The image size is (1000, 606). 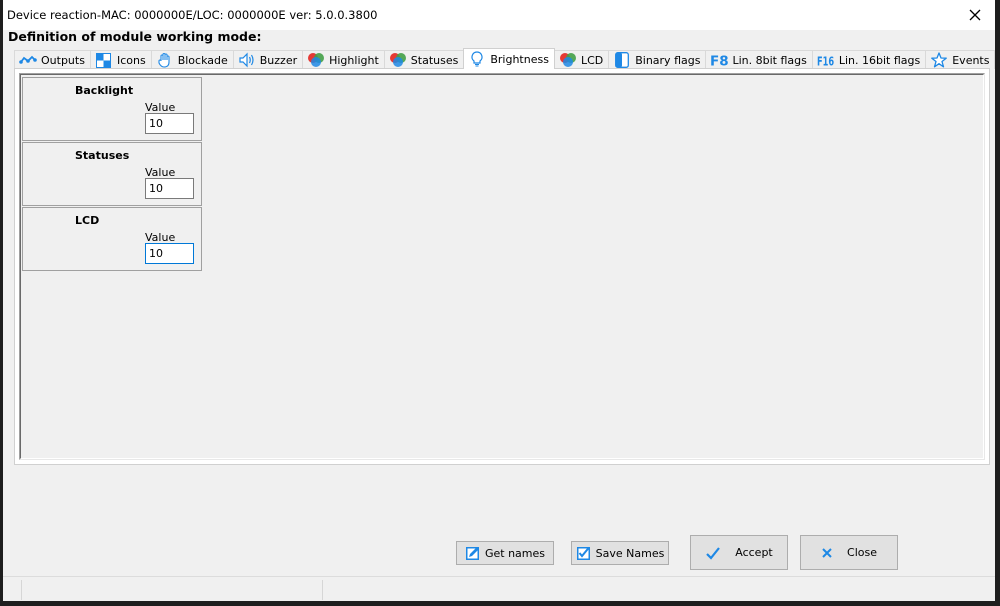 What do you see at coordinates (398, 60) in the screenshot?
I see `statuses-icon` at bounding box center [398, 60].